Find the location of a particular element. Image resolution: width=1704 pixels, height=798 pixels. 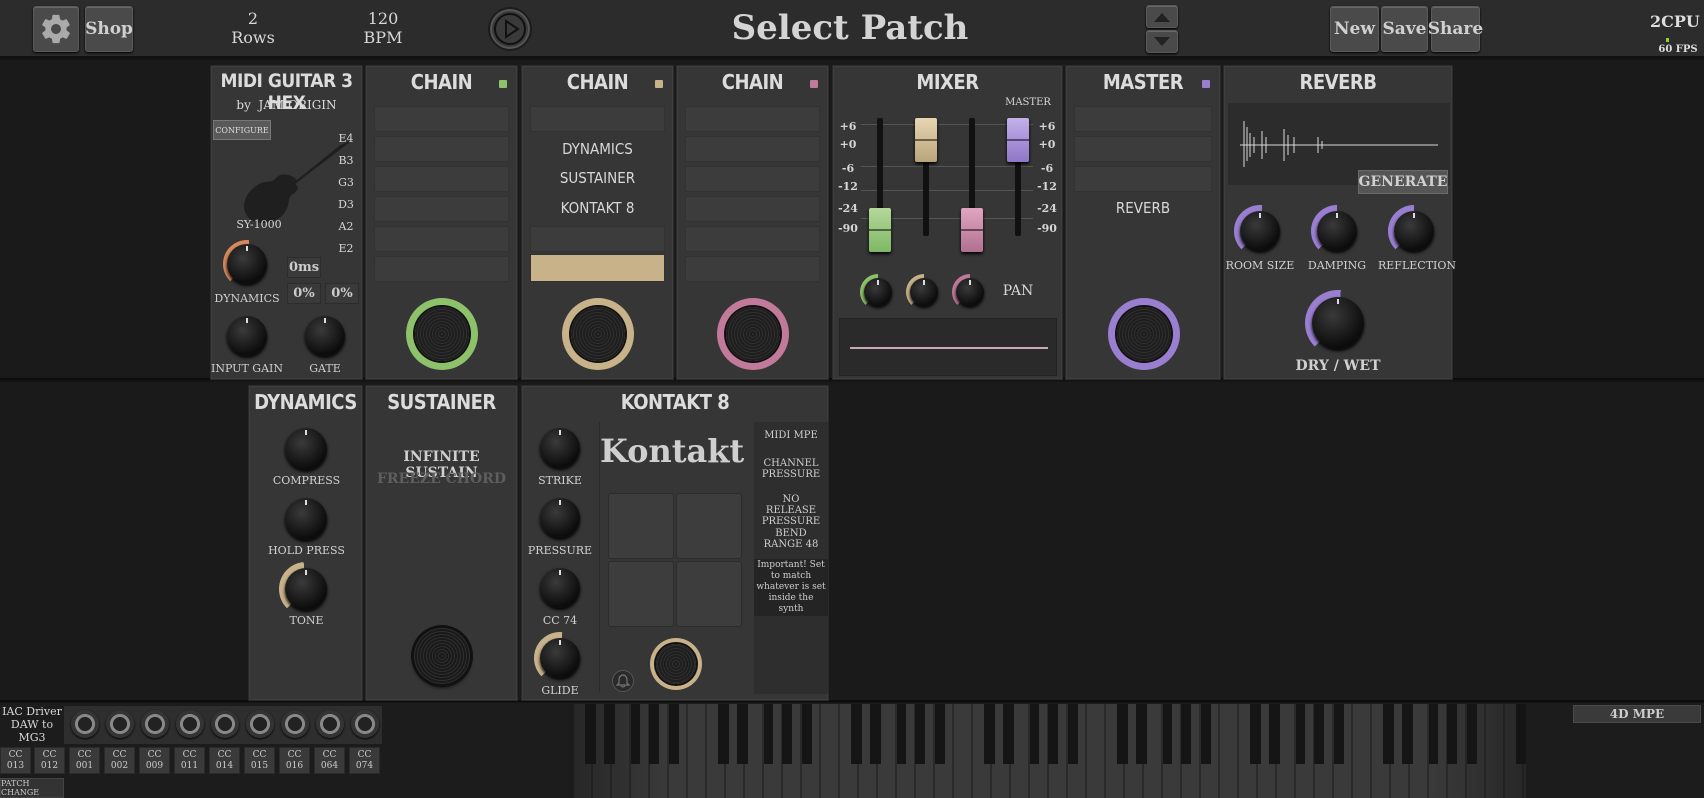

damping-knob is located at coordinates (1337, 231).